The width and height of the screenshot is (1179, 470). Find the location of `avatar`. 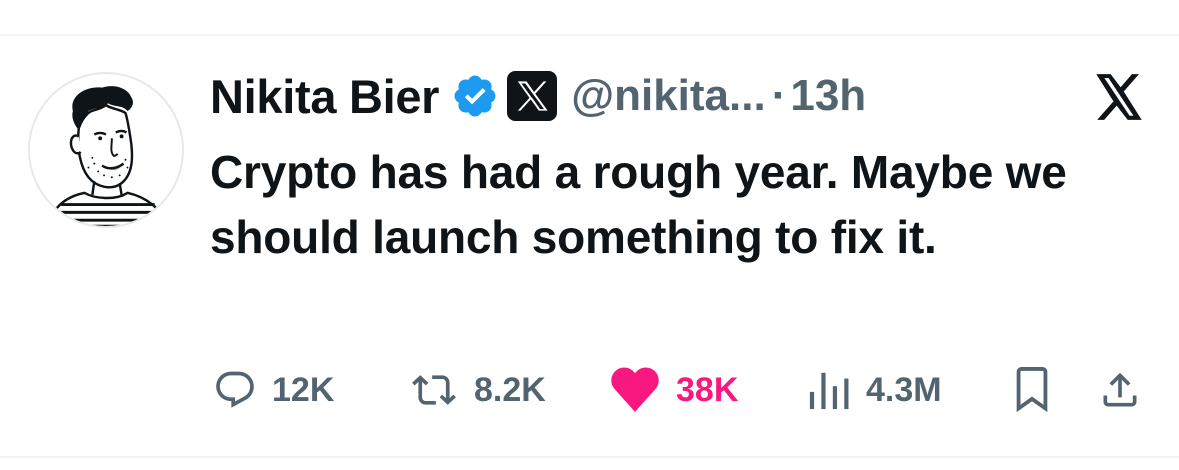

avatar is located at coordinates (106, 150).